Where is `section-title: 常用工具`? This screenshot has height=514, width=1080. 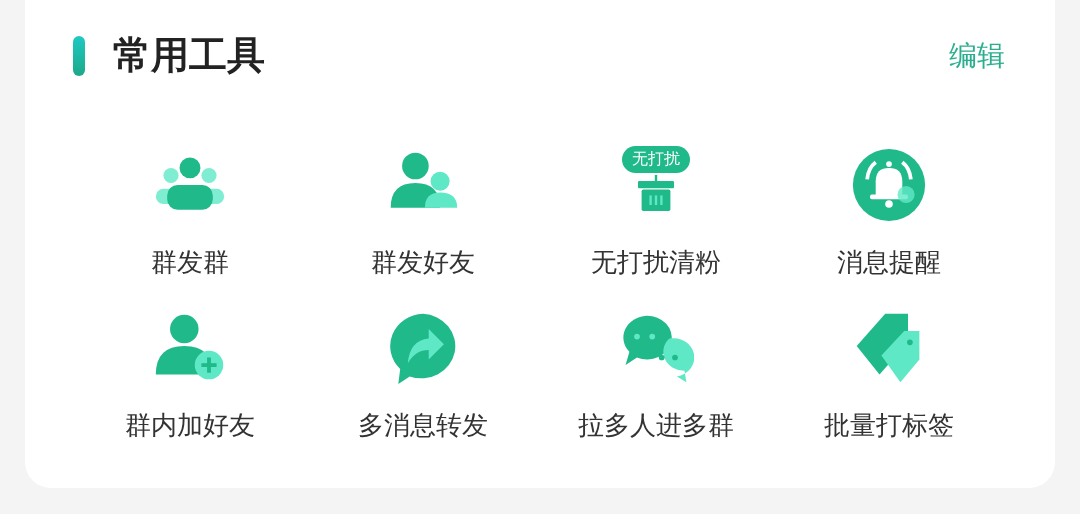
section-title: 常用工具 is located at coordinates (189, 55).